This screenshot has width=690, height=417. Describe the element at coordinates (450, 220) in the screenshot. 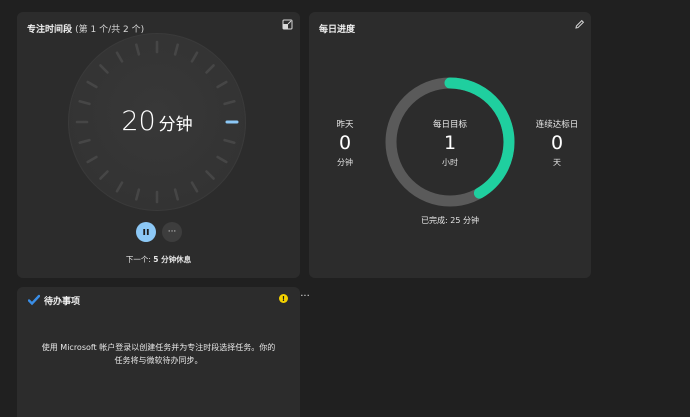

I see `completed-label: 已完成: 25 分钟` at that location.